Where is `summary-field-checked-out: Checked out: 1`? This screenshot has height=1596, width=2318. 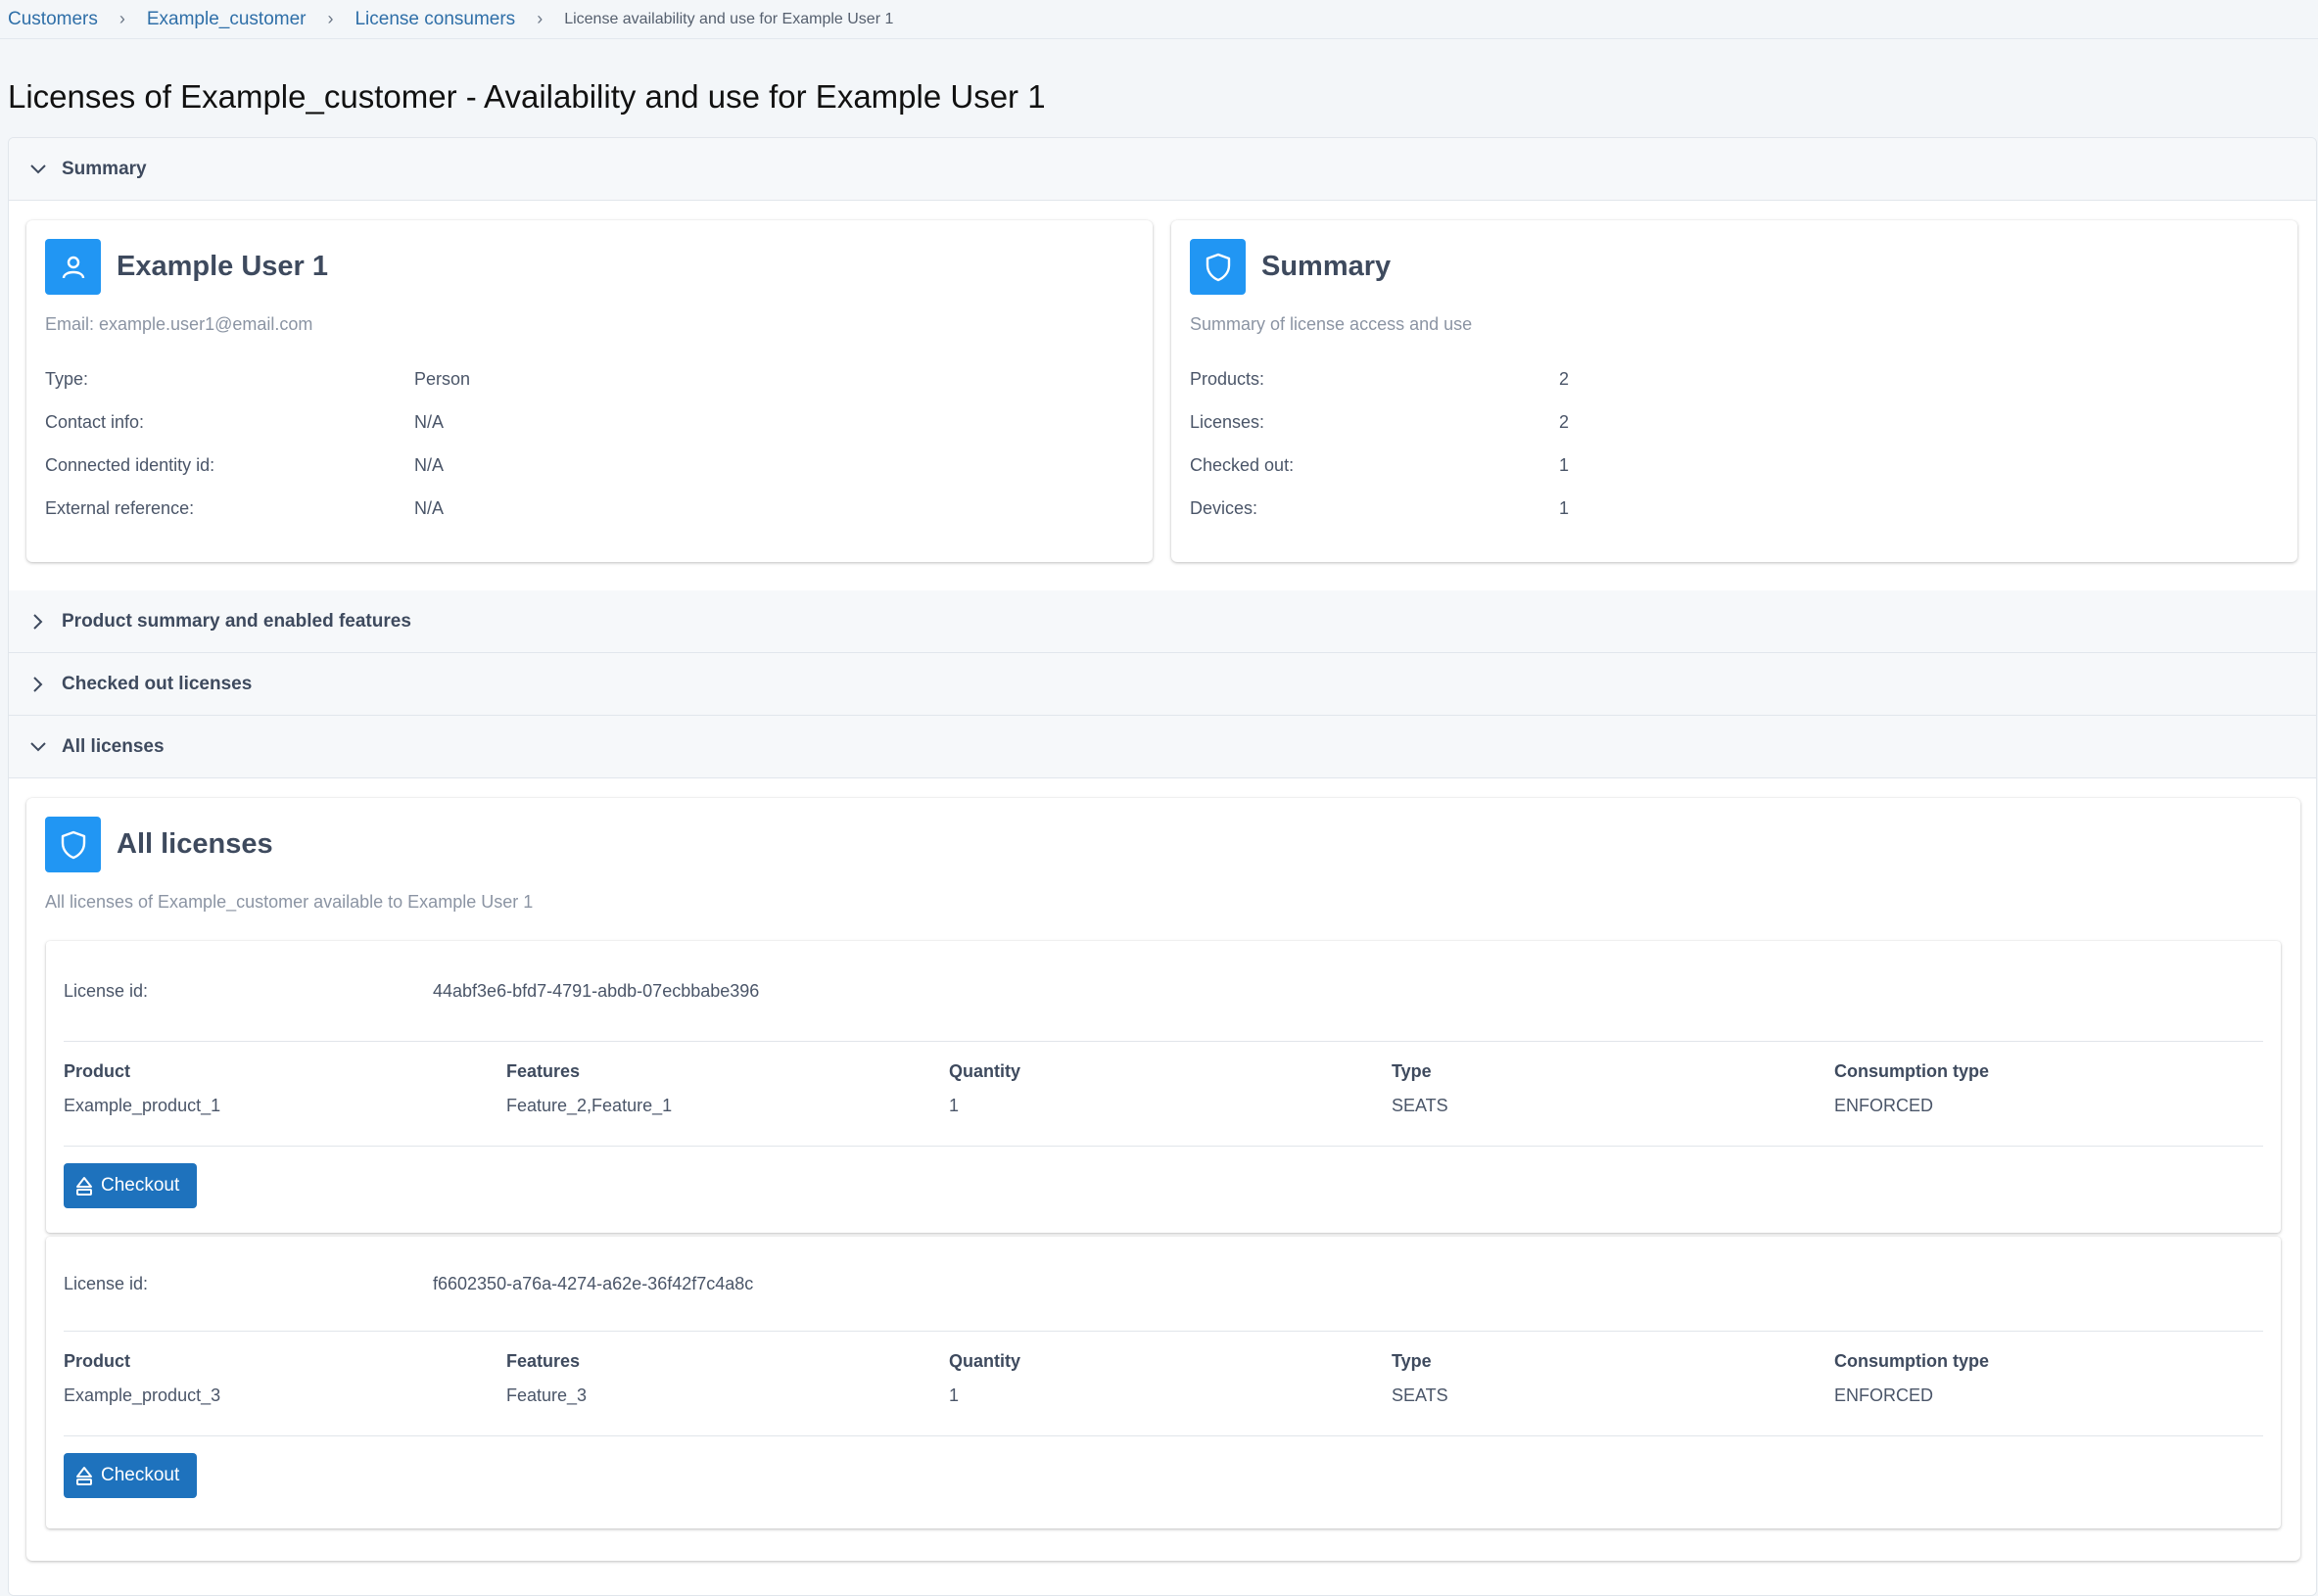 summary-field-checked-out: Checked out: 1 is located at coordinates (1380, 464).